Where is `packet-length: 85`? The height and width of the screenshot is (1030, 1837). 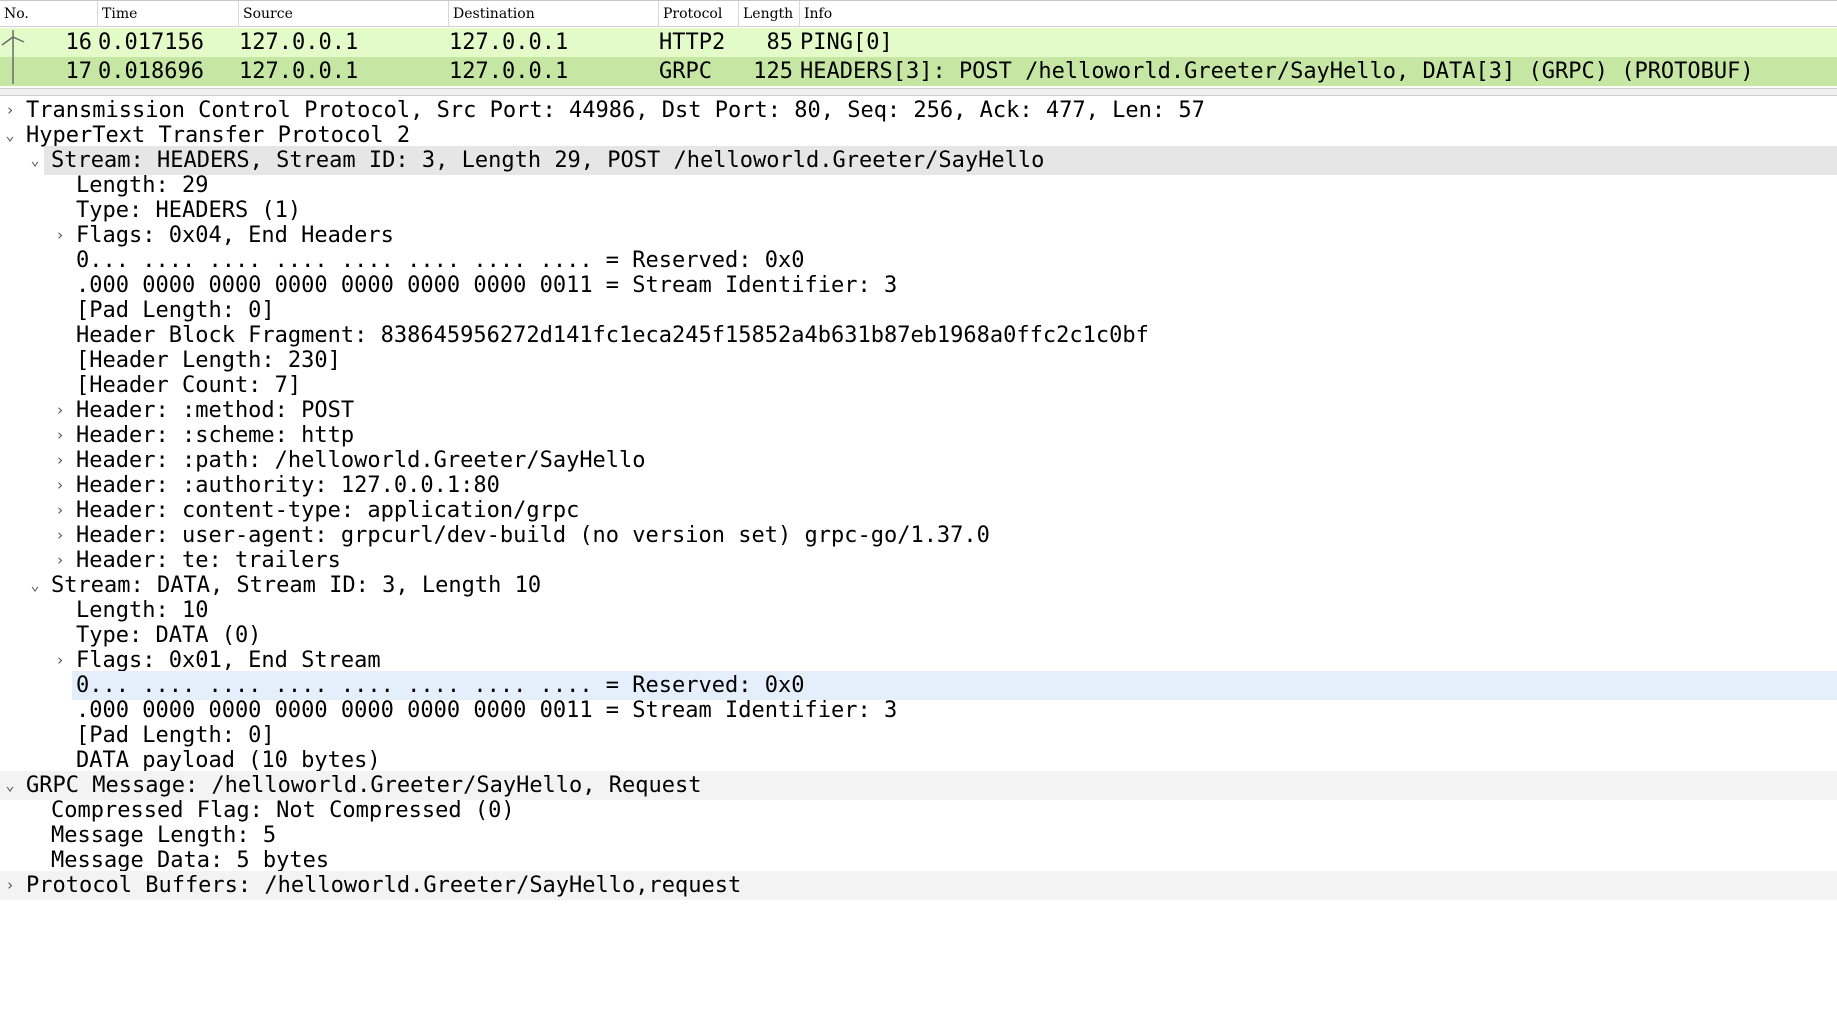 packet-length: 85 is located at coordinates (780, 42).